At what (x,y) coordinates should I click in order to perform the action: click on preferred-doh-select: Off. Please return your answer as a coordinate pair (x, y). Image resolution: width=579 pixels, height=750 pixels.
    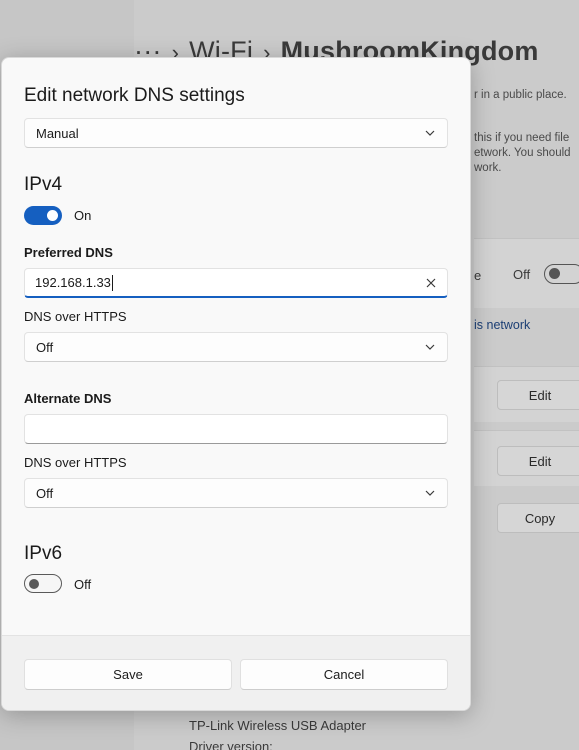
    Looking at the image, I should click on (236, 347).